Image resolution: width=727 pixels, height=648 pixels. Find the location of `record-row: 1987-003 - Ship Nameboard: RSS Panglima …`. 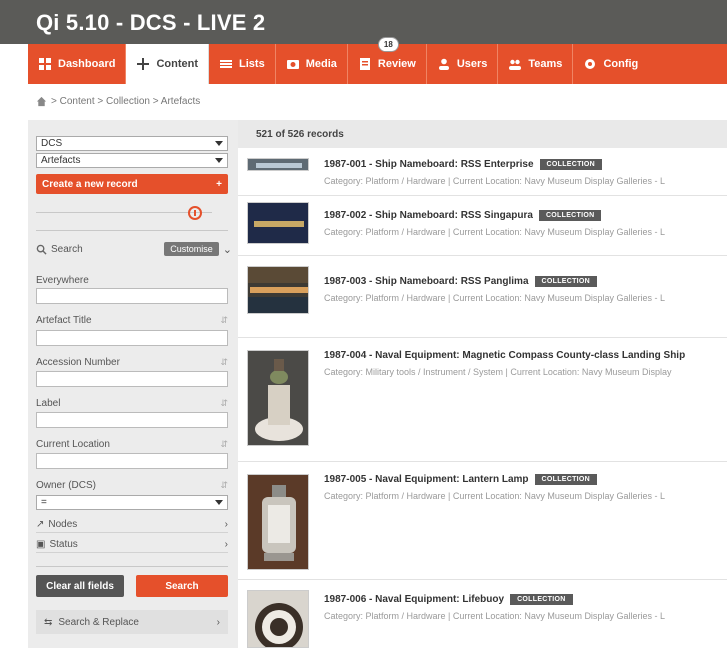

record-row: 1987-003 - Ship Nameboard: RSS Panglima … is located at coordinates (482, 297).